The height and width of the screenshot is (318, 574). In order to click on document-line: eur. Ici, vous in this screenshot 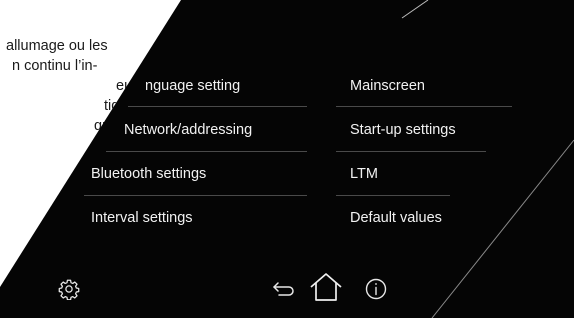, I will do `click(98, 86)`.